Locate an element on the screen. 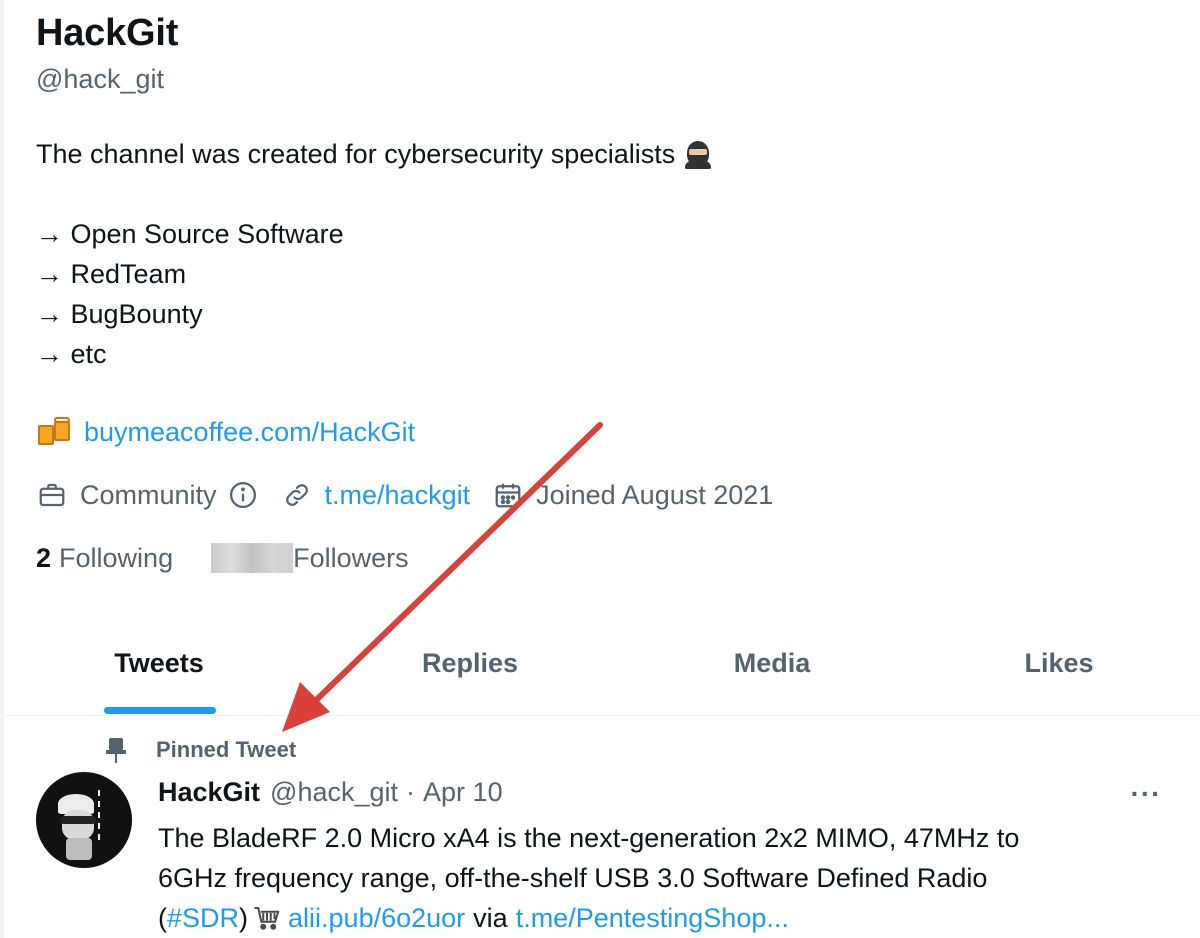 The width and height of the screenshot is (1200, 938). tab-likes: Likes is located at coordinates (1059, 672).